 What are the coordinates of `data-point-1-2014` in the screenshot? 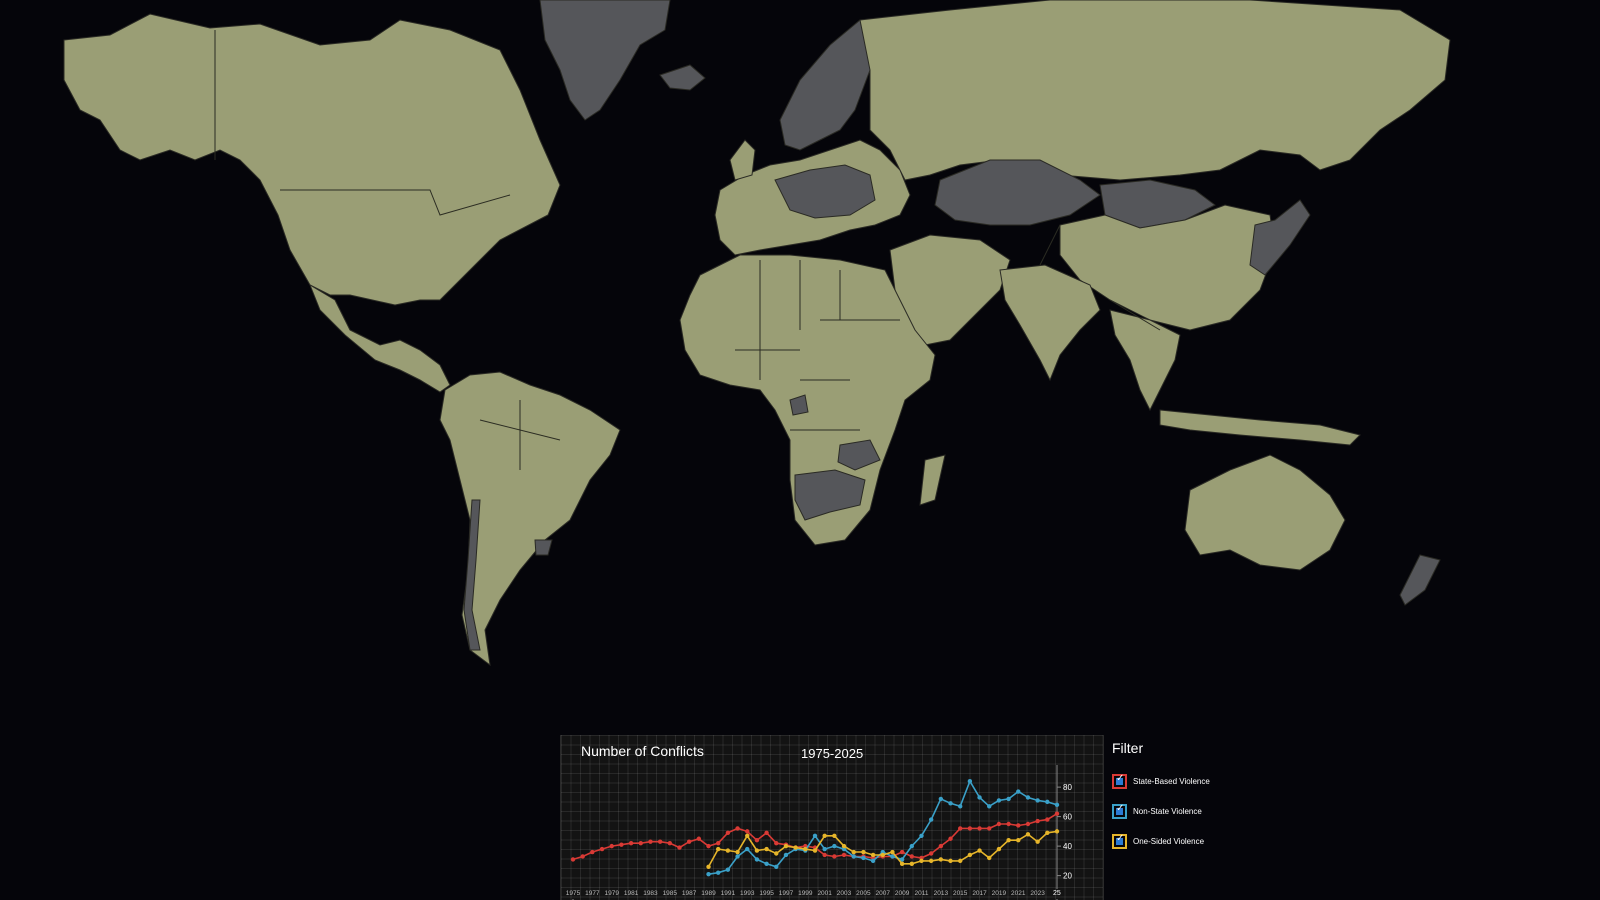 It's located at (950, 803).